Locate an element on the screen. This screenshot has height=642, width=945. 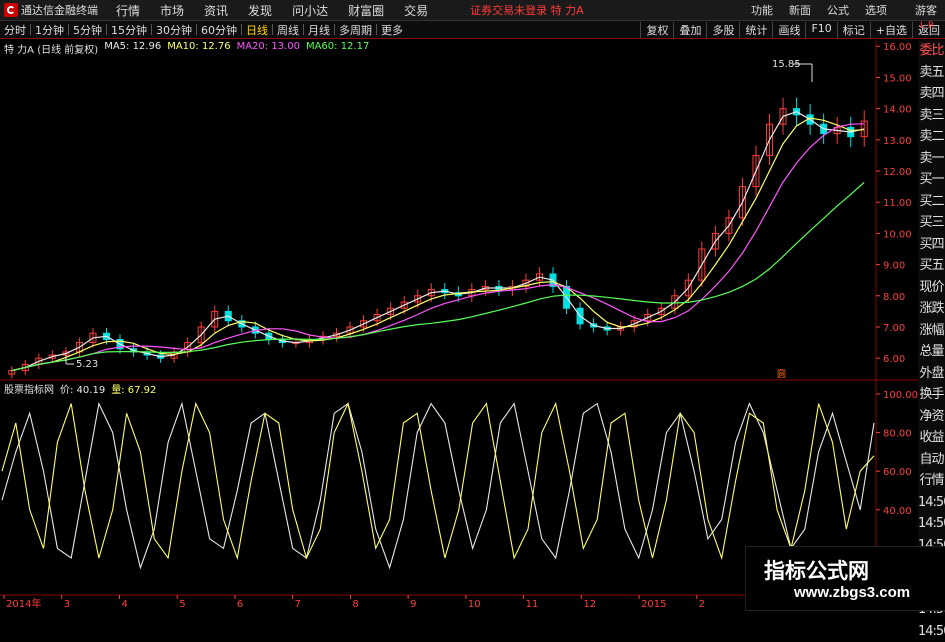
side-label: 买二 is located at coordinates (931, 202).